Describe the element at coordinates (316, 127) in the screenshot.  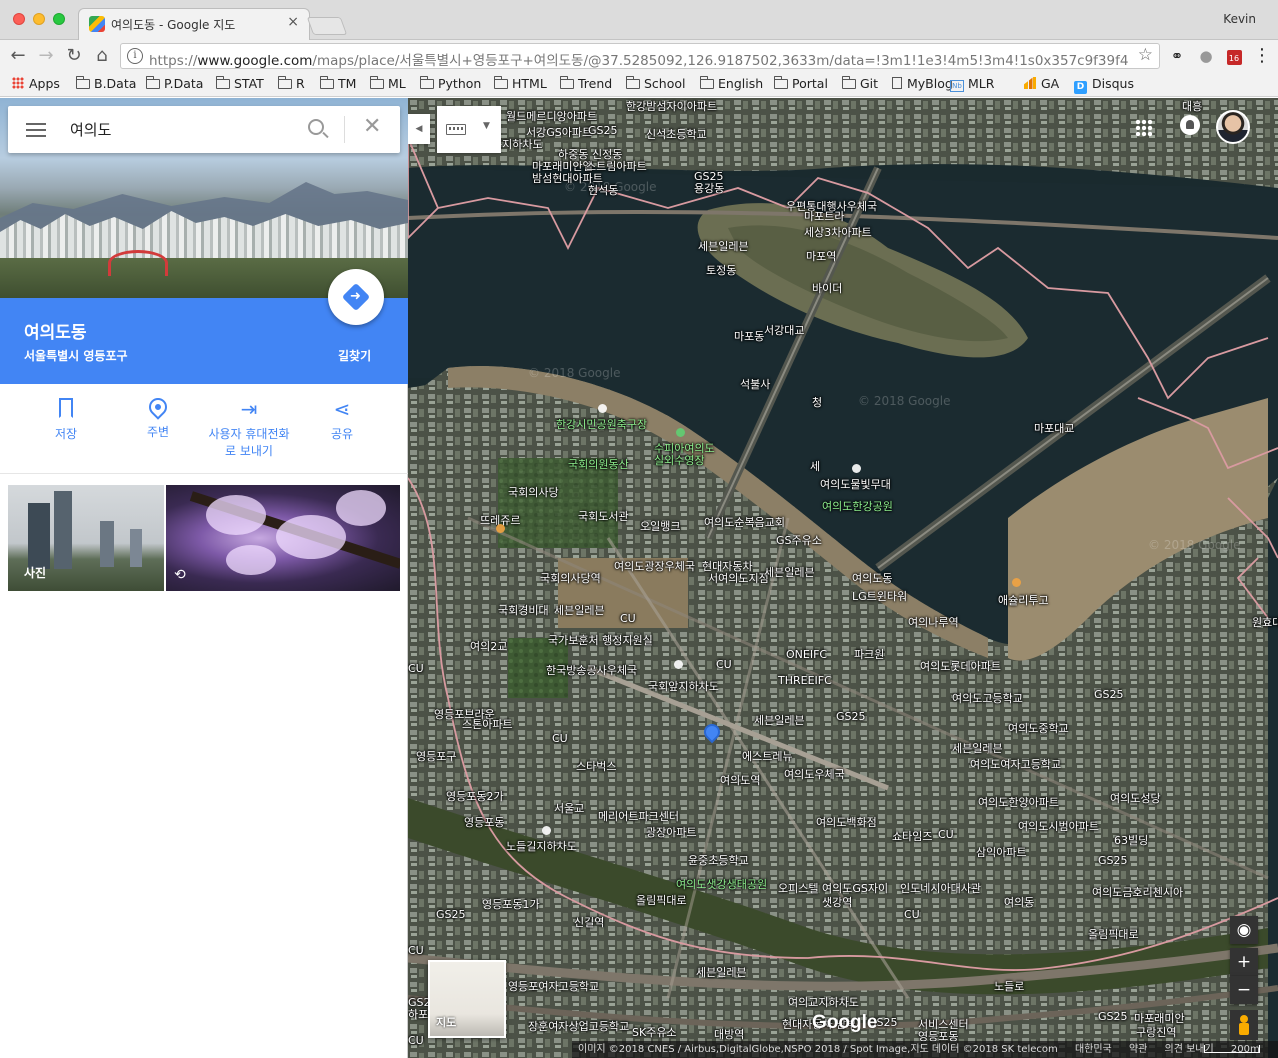
I see `search-icon` at that location.